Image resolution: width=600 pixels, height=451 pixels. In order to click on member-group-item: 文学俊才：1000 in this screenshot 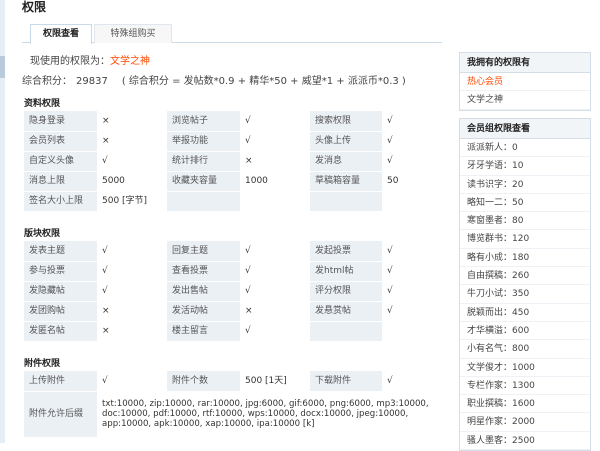, I will do `click(525, 368)`.